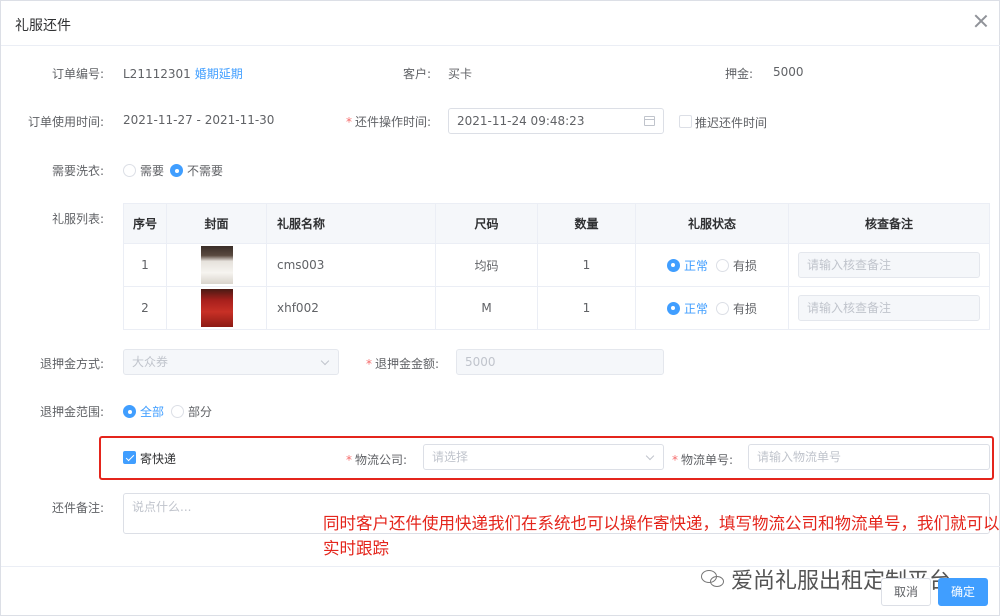 The width and height of the screenshot is (1000, 616). Describe the element at coordinates (351, 265) in the screenshot. I see `row-name: cms003` at that location.